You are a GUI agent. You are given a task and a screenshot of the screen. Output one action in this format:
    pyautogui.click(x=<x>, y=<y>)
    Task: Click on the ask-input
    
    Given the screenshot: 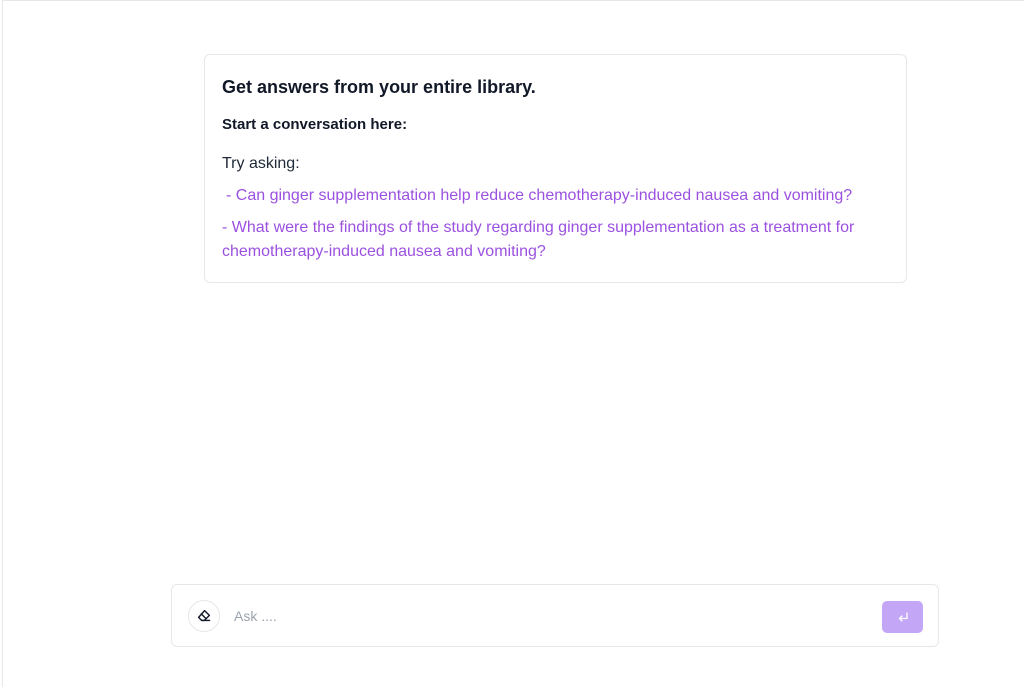 What is the action you would take?
    pyautogui.click(x=544, y=616)
    